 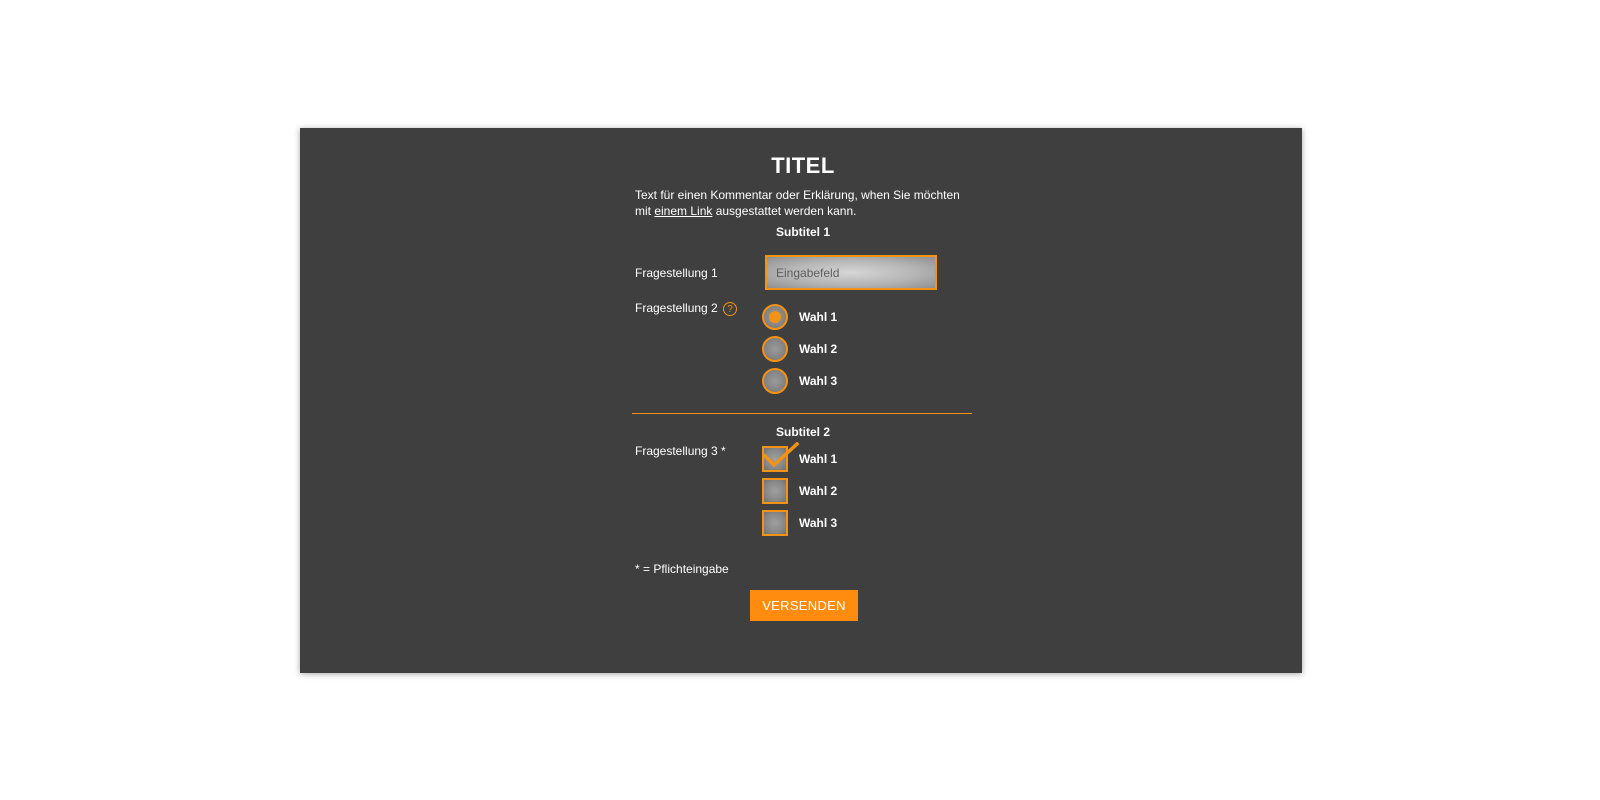 I want to click on question-2-option-3: Wahl 3, so click(x=799, y=381).